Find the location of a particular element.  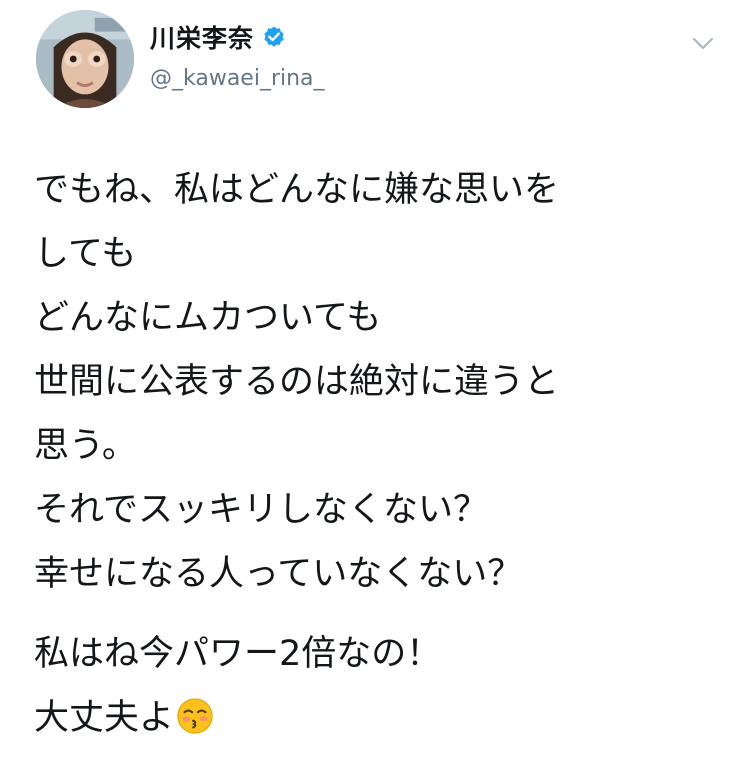

tweet-line: どんなにムカついても is located at coordinates (208, 318).